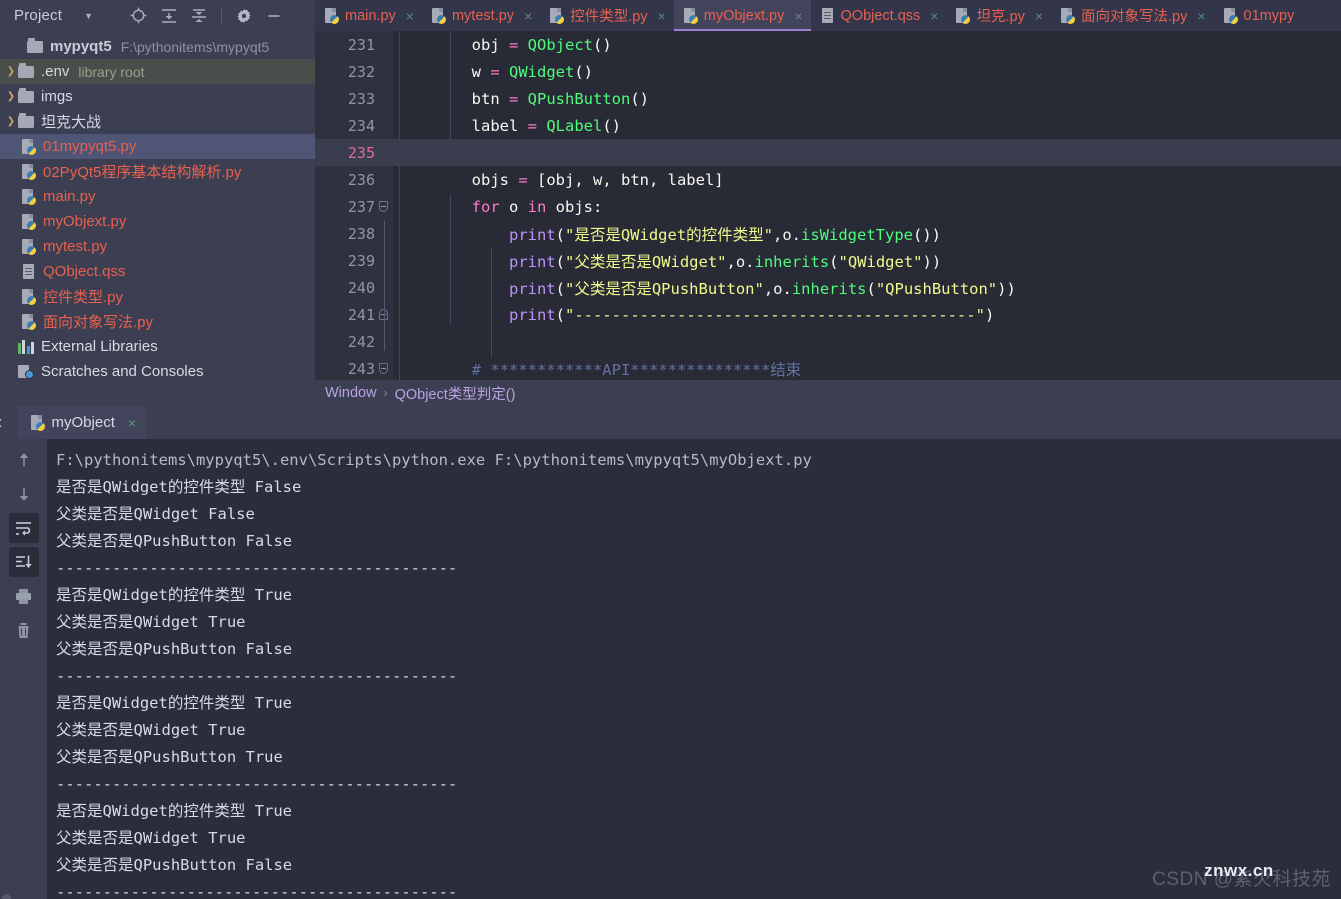 This screenshot has width=1341, height=899. I want to click on tree-row: mytest.py, so click(157, 246).